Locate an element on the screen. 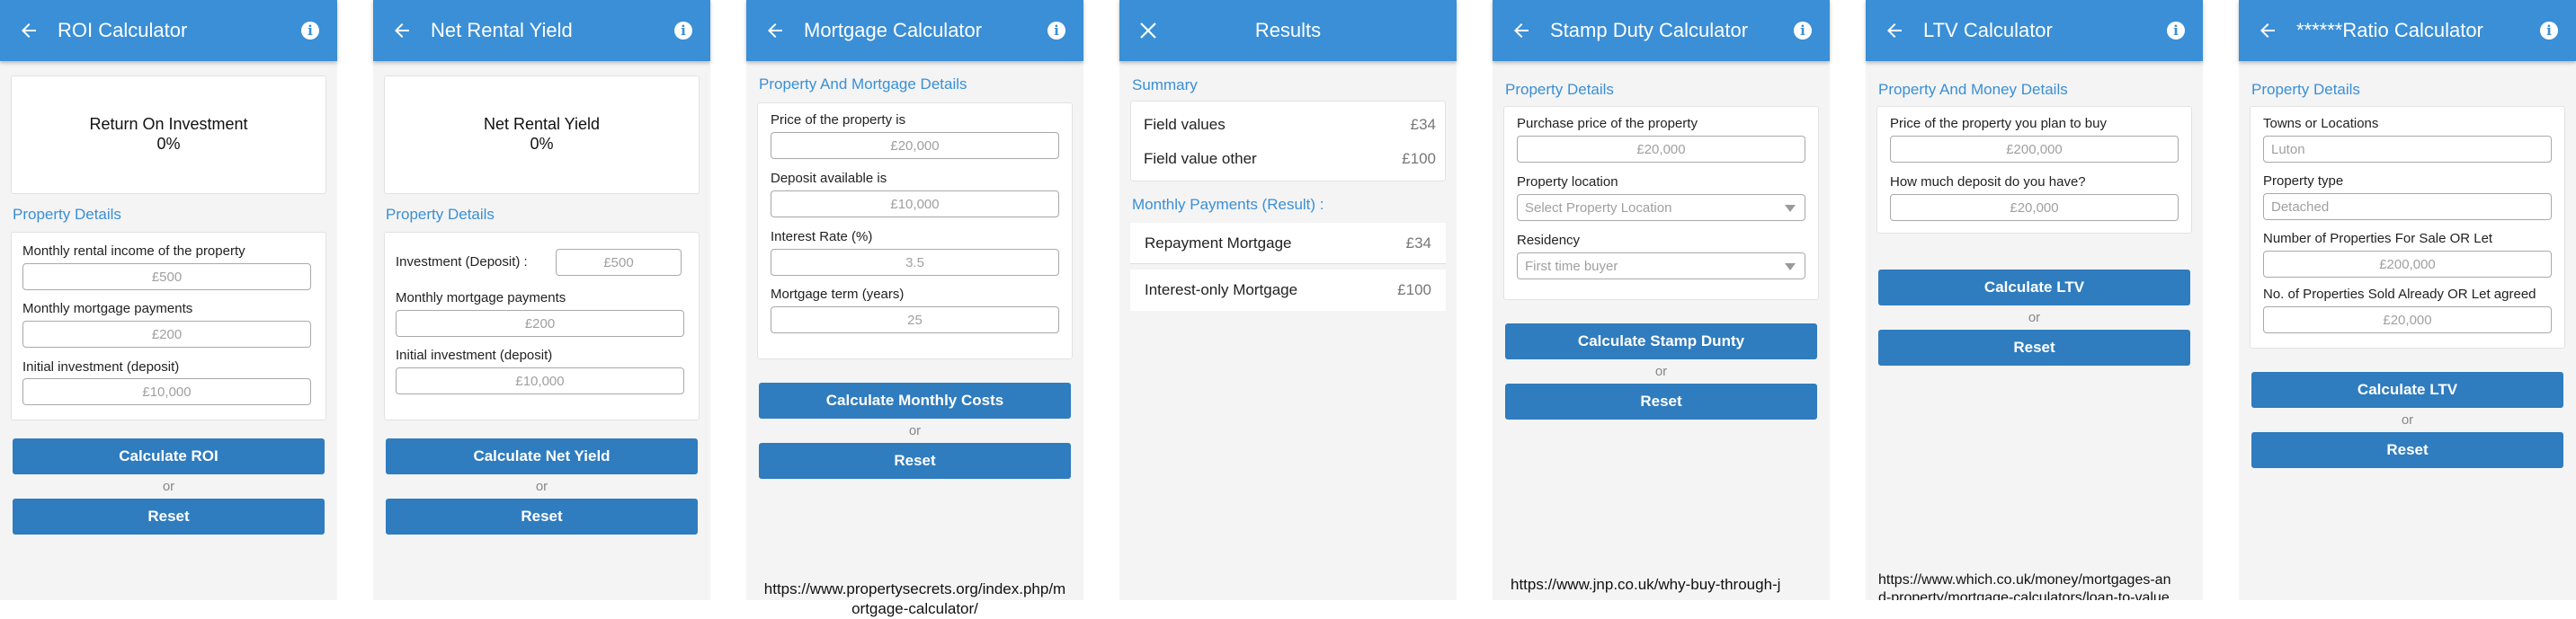 Image resolution: width=2576 pixels, height=619 pixels. mortgage-term-input: 25 is located at coordinates (915, 319).